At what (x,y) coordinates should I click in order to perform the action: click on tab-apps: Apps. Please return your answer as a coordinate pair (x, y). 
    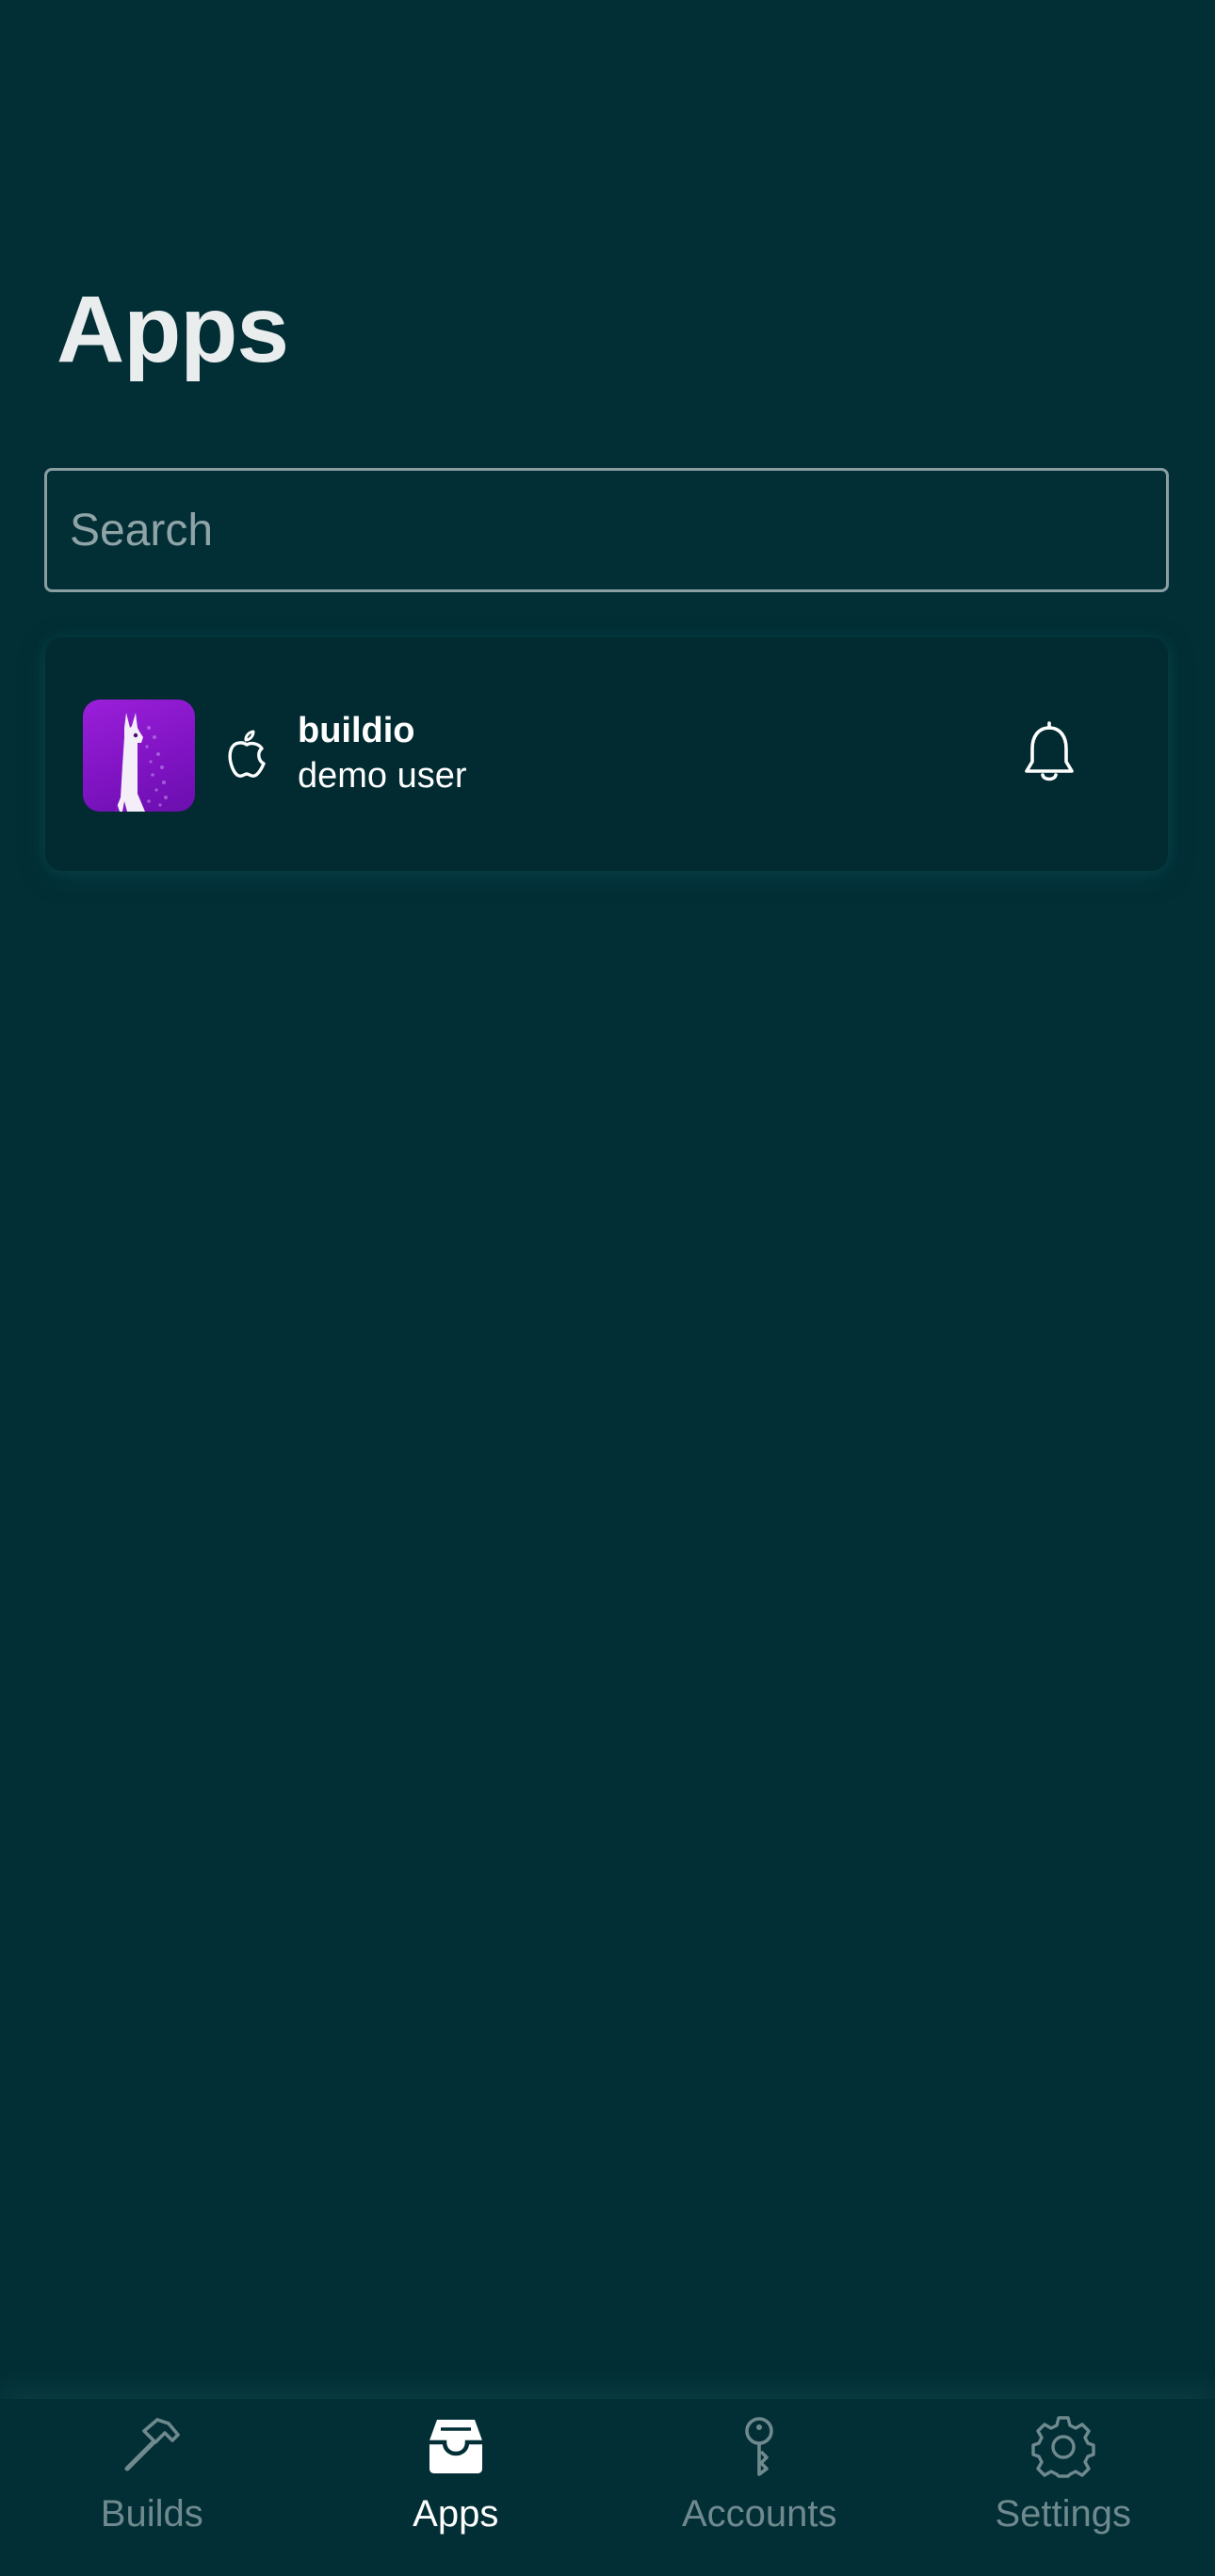
    Looking at the image, I should click on (456, 2487).